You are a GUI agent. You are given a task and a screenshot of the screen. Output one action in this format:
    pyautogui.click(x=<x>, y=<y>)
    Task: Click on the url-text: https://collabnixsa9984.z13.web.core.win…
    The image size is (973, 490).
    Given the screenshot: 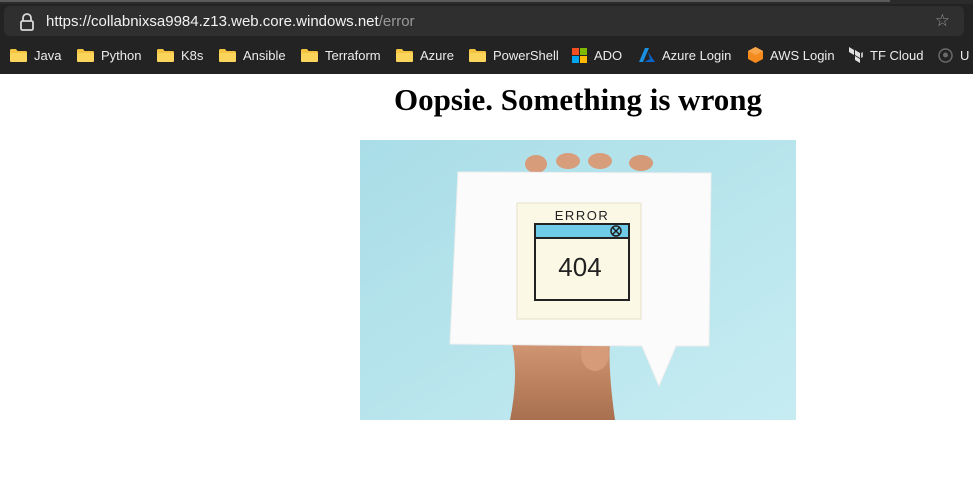 What is the action you would take?
    pyautogui.click(x=230, y=21)
    